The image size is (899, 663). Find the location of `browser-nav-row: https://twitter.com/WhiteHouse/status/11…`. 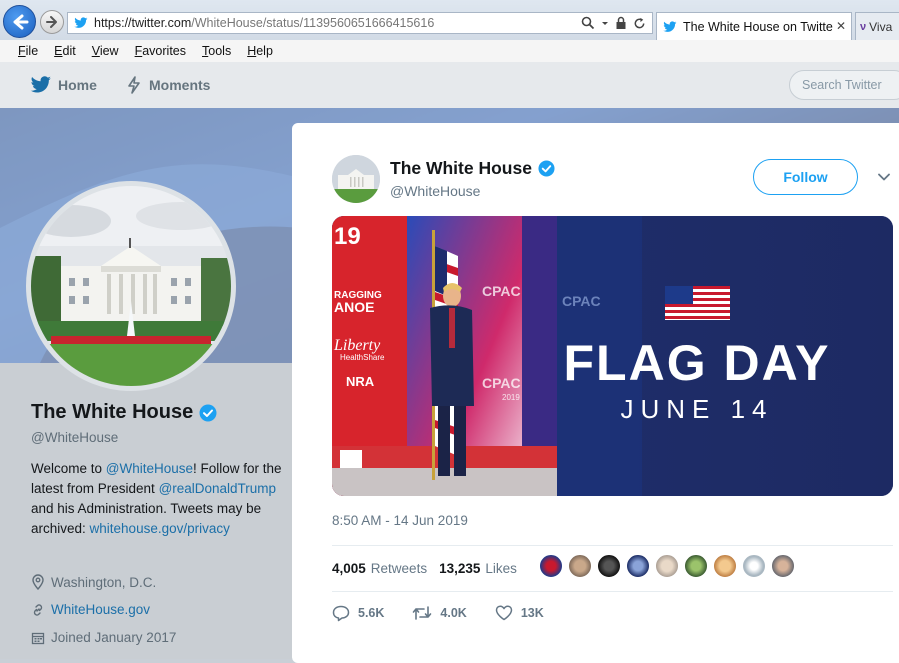

browser-nav-row: https://twitter.com/WhiteHouse/status/11… is located at coordinates (449, 20).